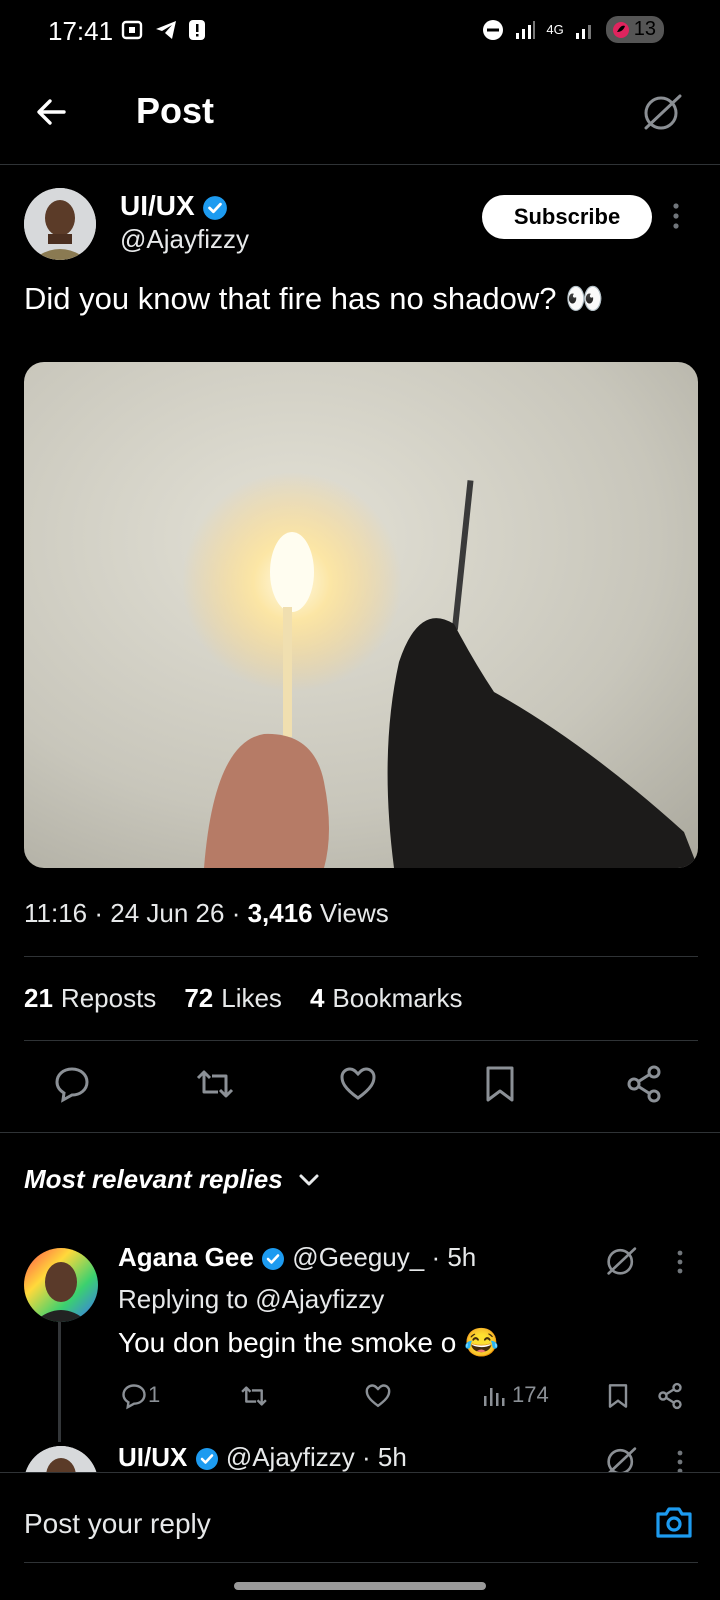 This screenshot has height=1600, width=720. What do you see at coordinates (197, 30) in the screenshot?
I see `alert-icon` at bounding box center [197, 30].